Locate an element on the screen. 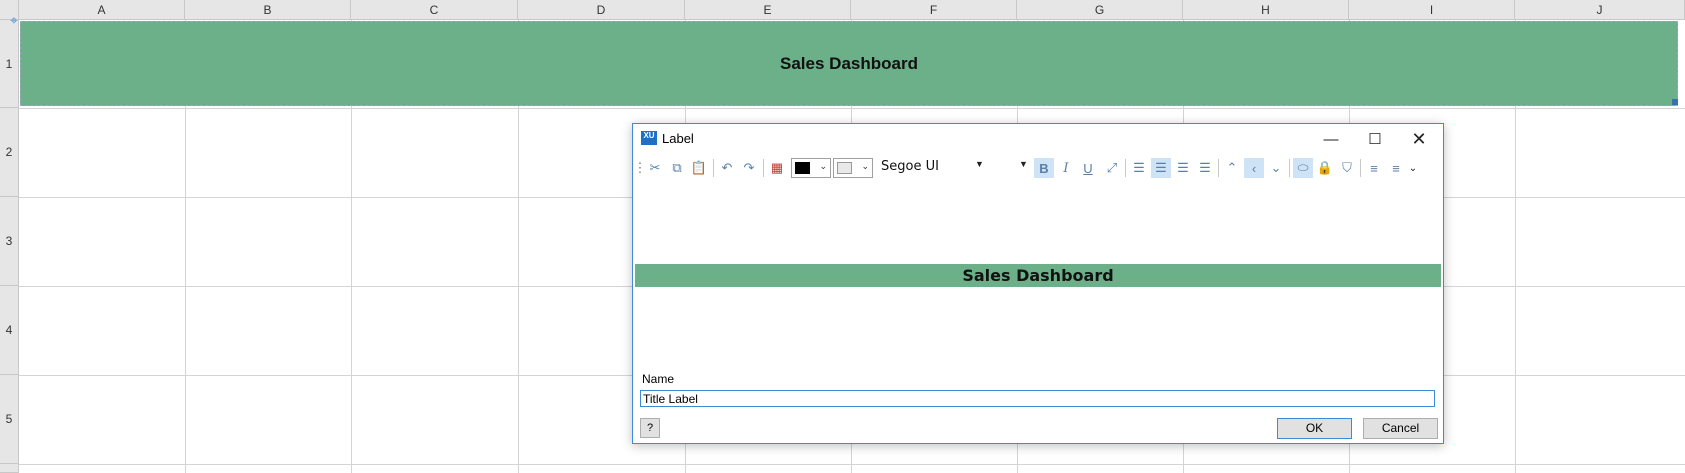 This screenshot has height=473, width=1685. text-color-swatch is located at coordinates (802, 168).